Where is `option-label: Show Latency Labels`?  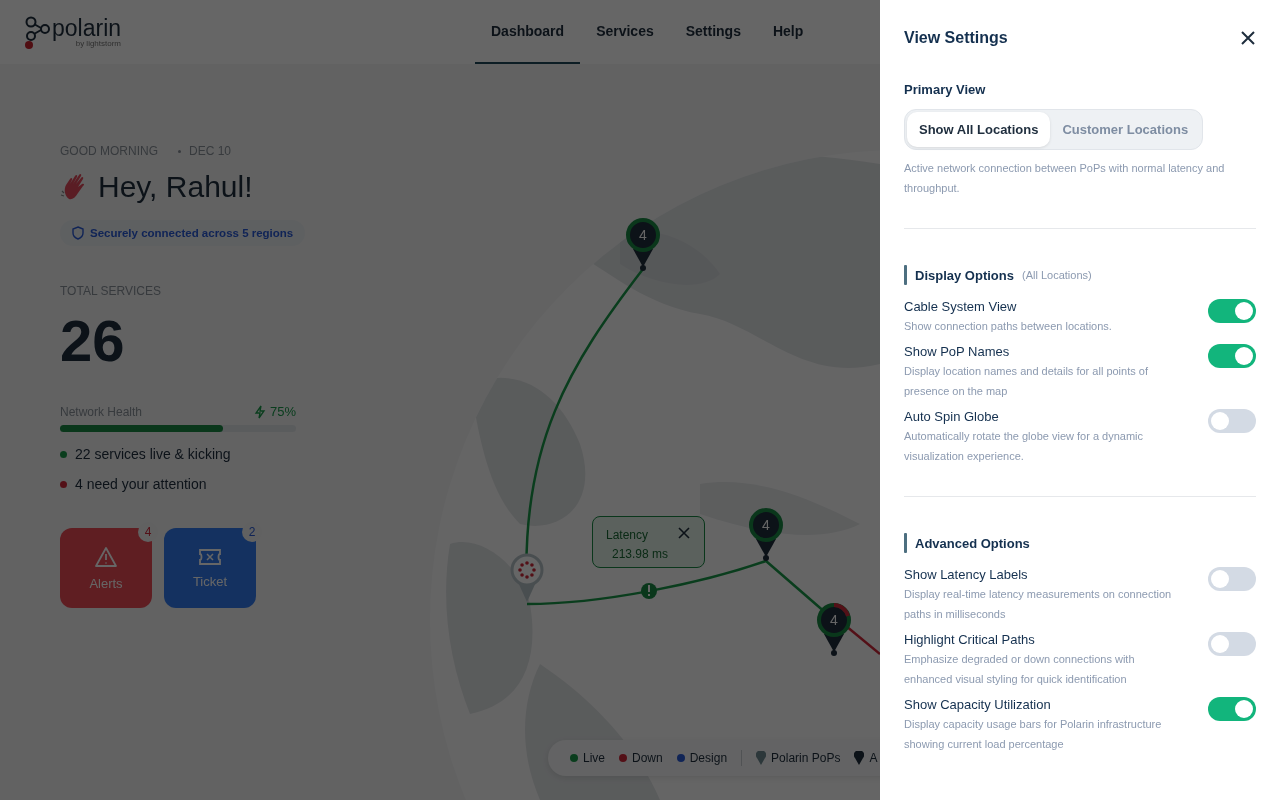
option-label: Show Latency Labels is located at coordinates (966, 574).